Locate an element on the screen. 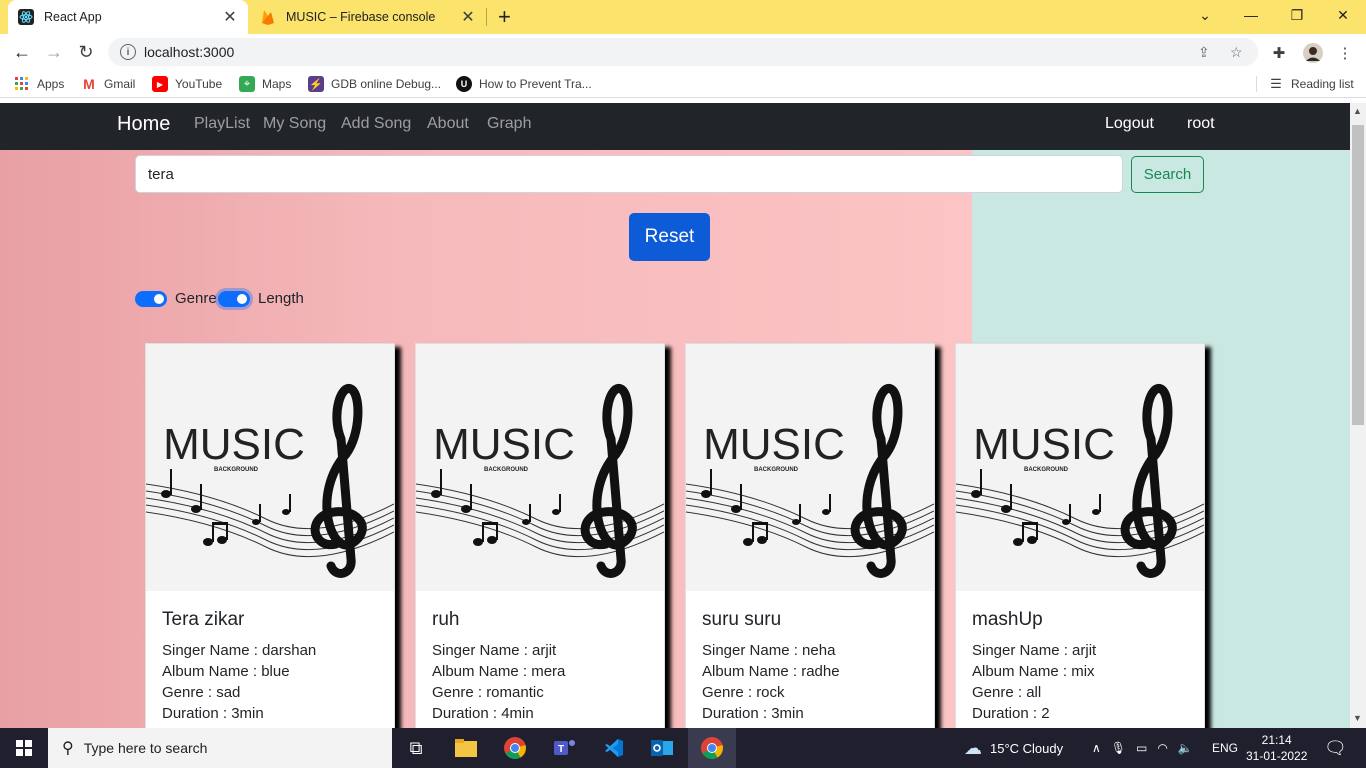  task-view-icon: ⧉ is located at coordinates (416, 748).